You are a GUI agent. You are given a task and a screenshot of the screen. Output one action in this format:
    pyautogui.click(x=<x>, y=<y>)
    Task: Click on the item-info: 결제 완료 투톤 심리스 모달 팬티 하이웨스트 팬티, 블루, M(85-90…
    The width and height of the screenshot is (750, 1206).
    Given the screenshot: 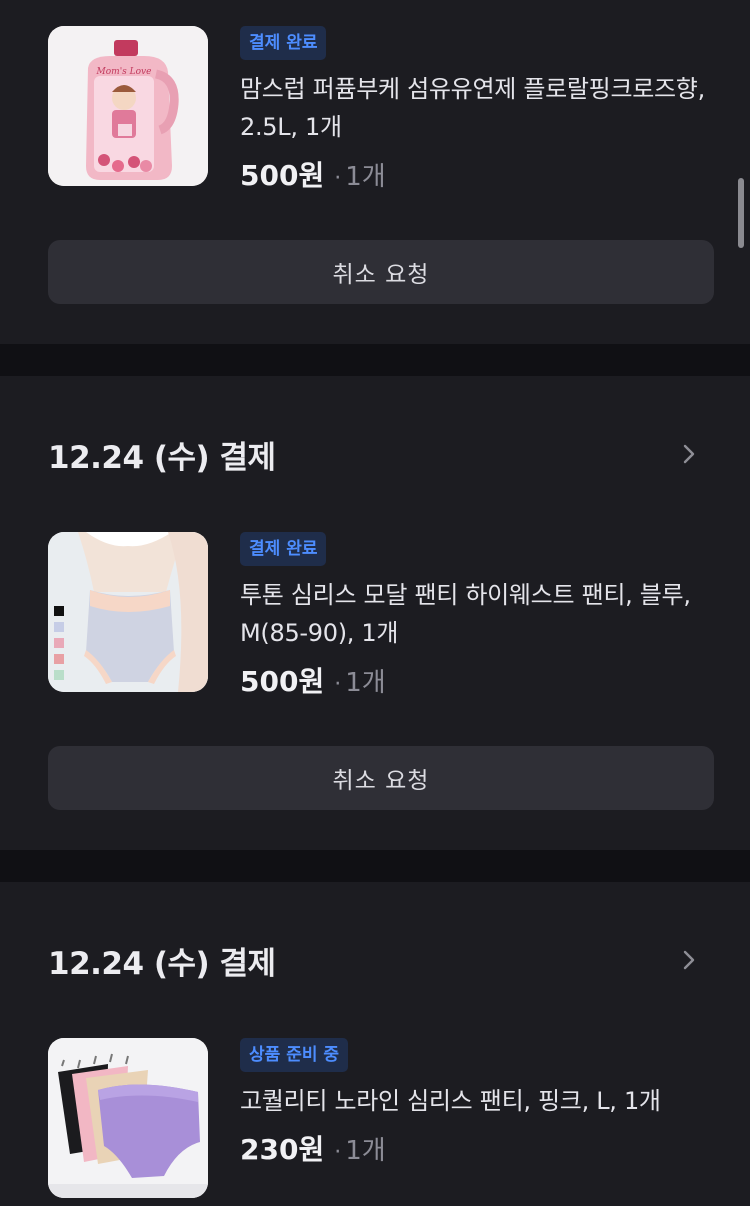 What is the action you would take?
    pyautogui.click(x=477, y=616)
    